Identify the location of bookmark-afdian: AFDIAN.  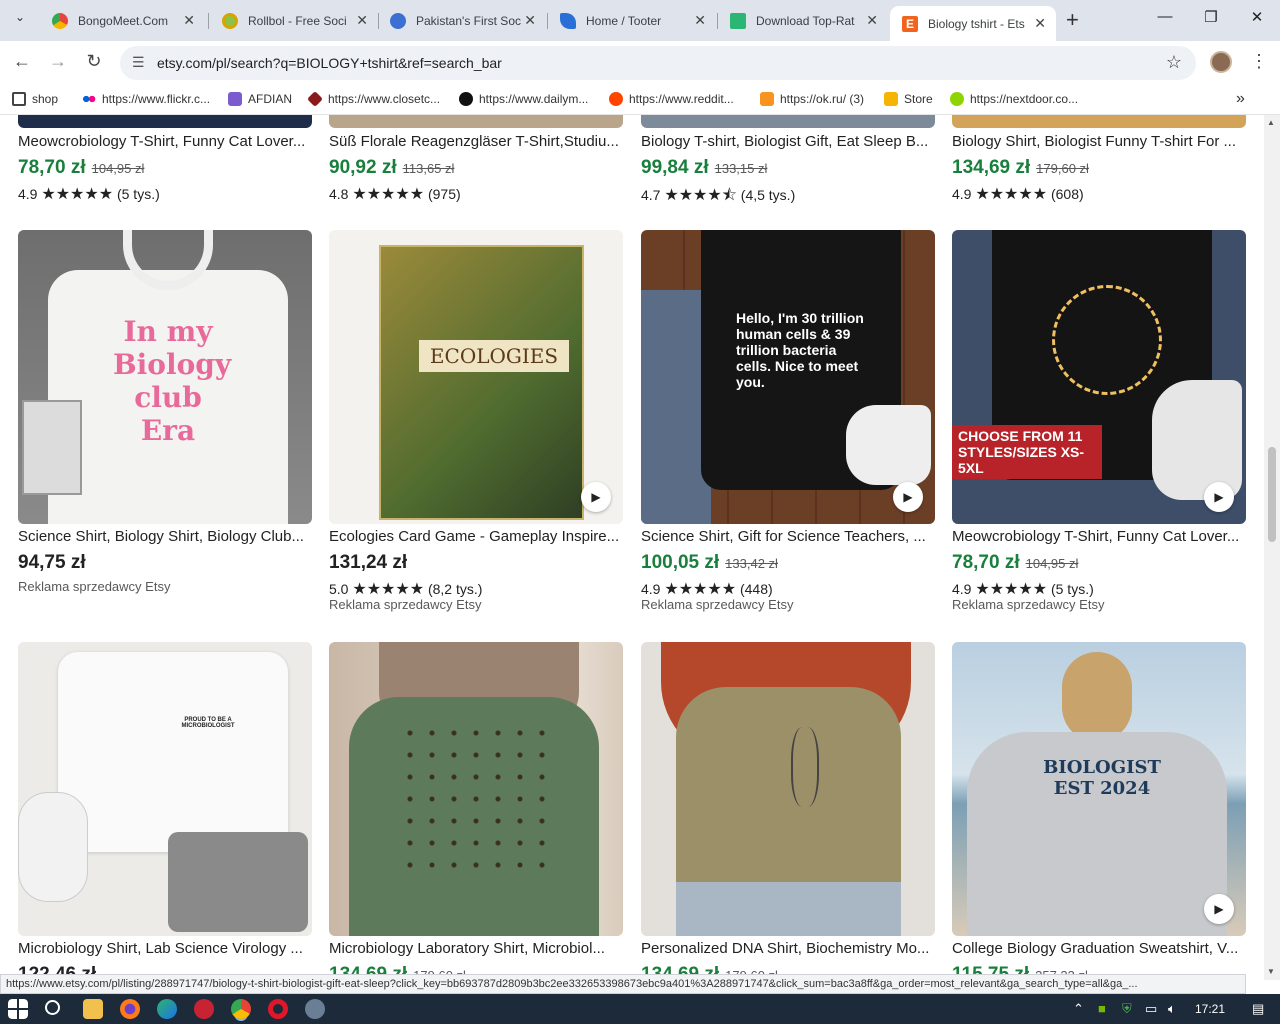
(260, 99).